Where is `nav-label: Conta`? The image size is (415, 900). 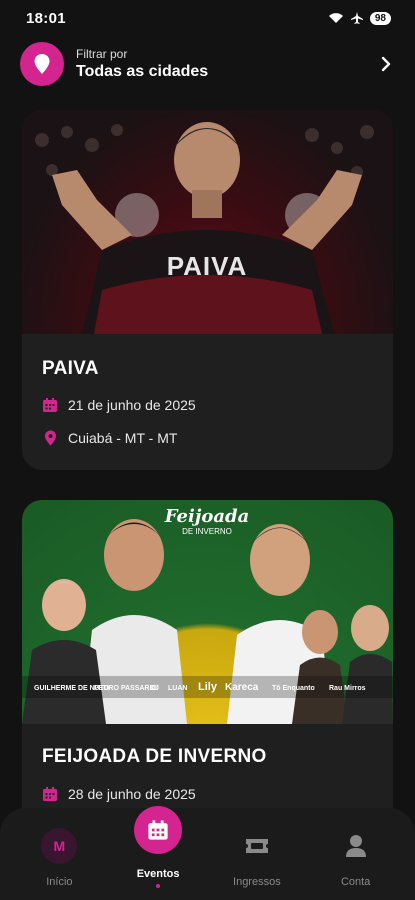 nav-label: Conta is located at coordinates (355, 882).